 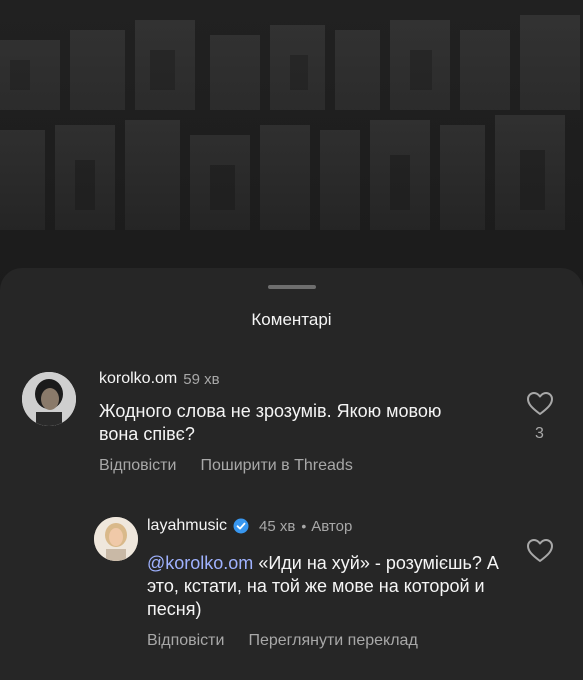 What do you see at coordinates (539, 433) in the screenshot?
I see `like-count: 3` at bounding box center [539, 433].